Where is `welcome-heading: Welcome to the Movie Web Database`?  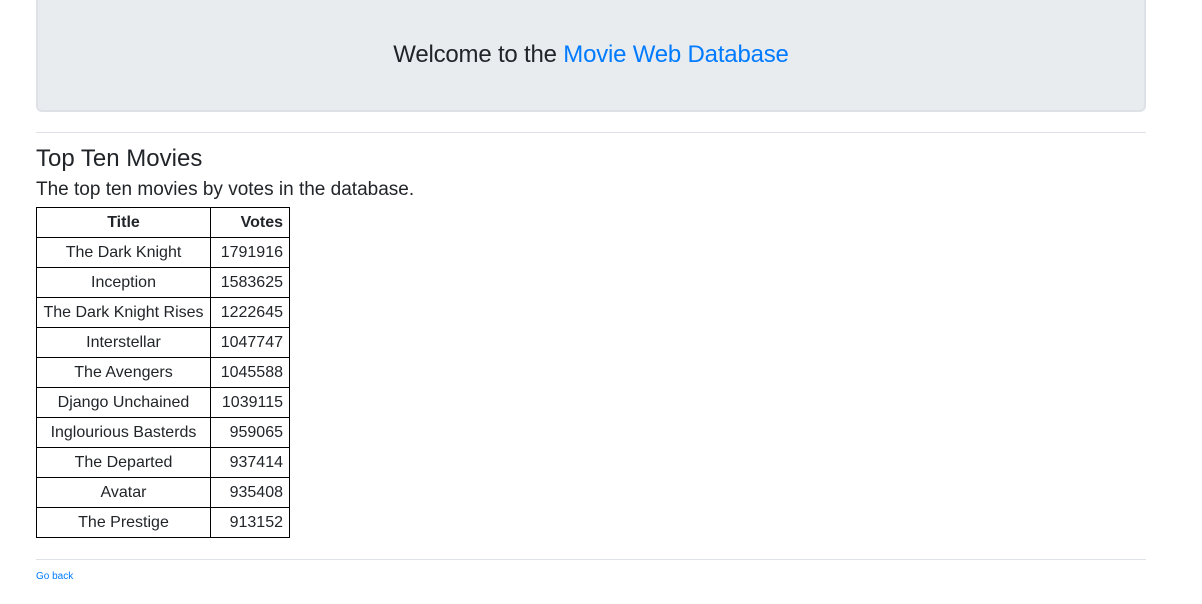
welcome-heading: Welcome to the Movie Web Database is located at coordinates (591, 55).